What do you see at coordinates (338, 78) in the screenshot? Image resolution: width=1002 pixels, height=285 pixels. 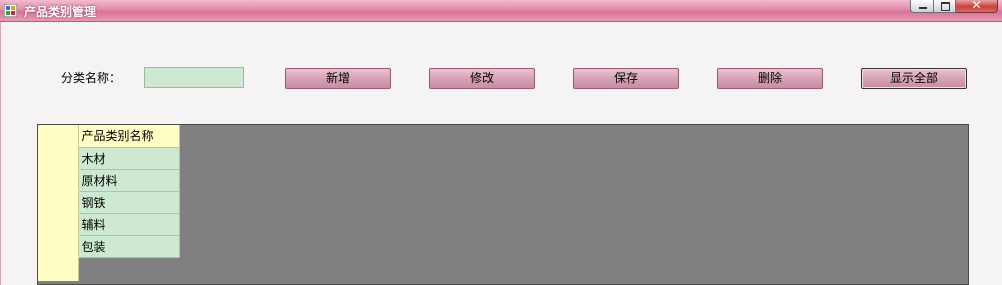 I see `add-button: 新增` at bounding box center [338, 78].